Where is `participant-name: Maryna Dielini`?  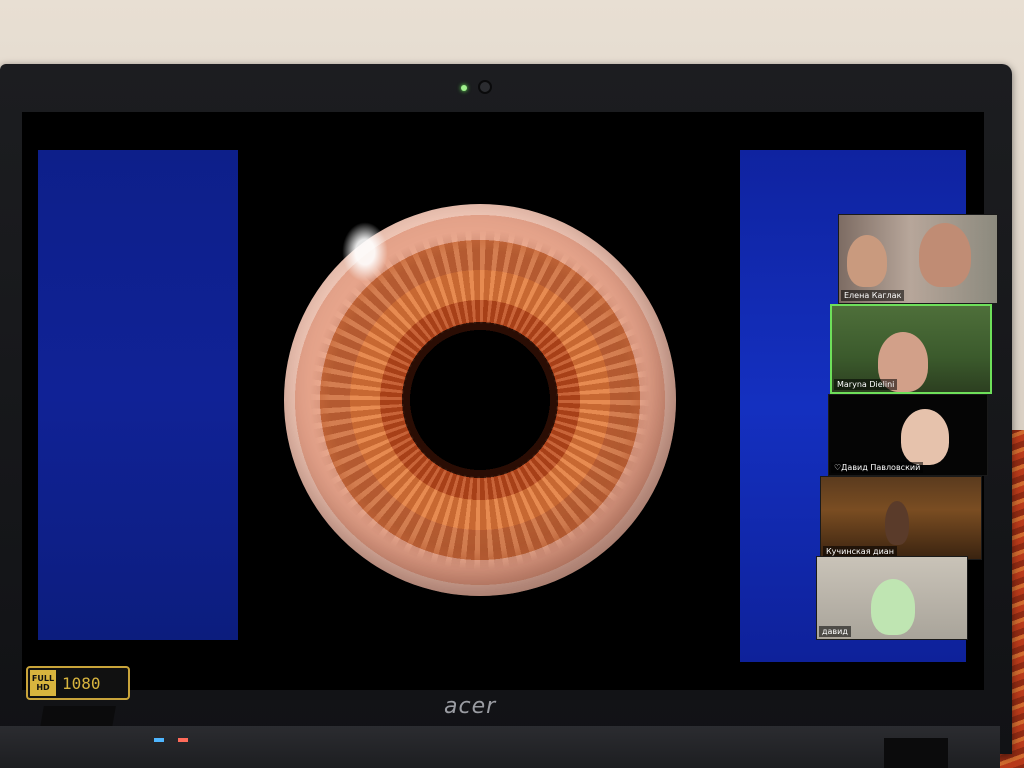
participant-name: Maryna Dielini is located at coordinates (866, 384).